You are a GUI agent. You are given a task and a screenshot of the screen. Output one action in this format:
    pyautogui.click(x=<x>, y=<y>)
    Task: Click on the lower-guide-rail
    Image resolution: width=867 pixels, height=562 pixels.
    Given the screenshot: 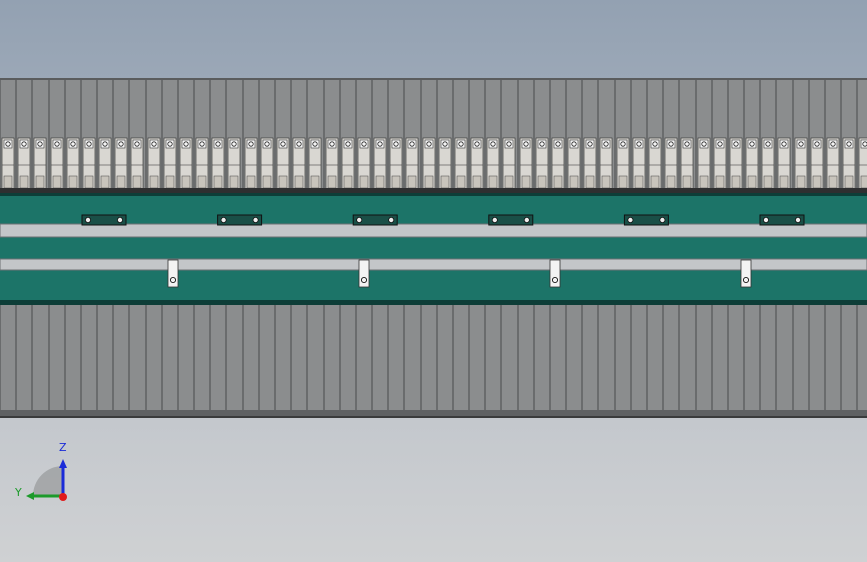 What is the action you would take?
    pyautogui.click(x=433, y=264)
    